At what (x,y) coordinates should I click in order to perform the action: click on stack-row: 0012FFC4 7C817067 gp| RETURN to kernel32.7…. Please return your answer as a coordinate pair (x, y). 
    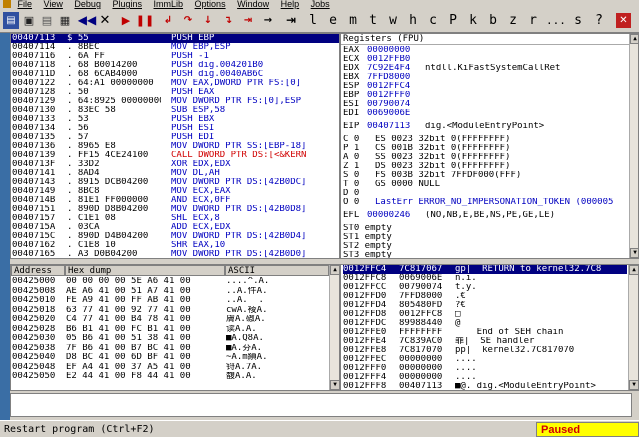
    Looking at the image, I should click on (485, 269).